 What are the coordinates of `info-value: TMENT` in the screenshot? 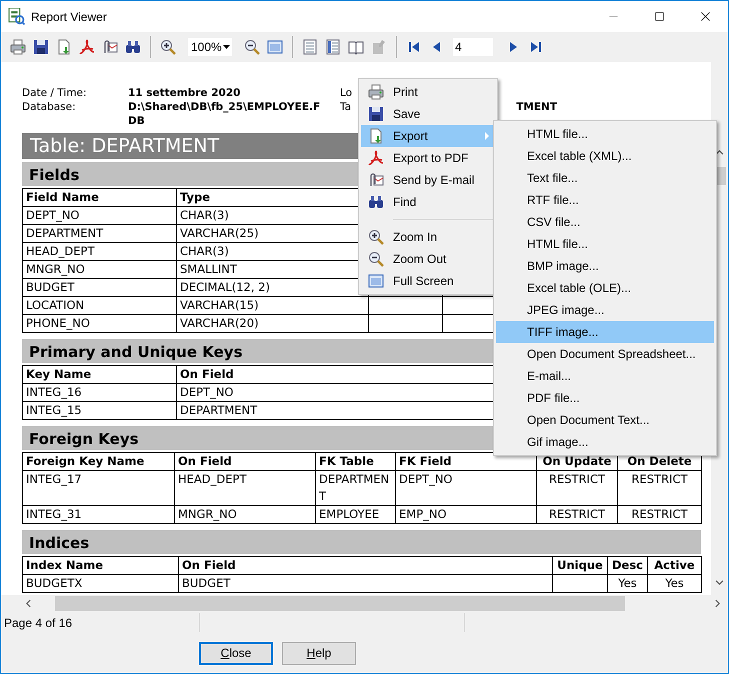 It's located at (536, 107).